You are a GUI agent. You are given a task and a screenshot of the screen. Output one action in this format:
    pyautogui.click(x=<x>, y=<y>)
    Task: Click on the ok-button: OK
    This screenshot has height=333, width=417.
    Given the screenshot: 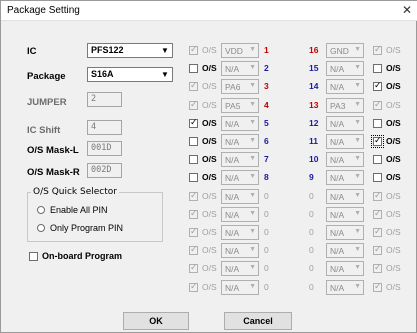 What is the action you would take?
    pyautogui.click(x=156, y=321)
    